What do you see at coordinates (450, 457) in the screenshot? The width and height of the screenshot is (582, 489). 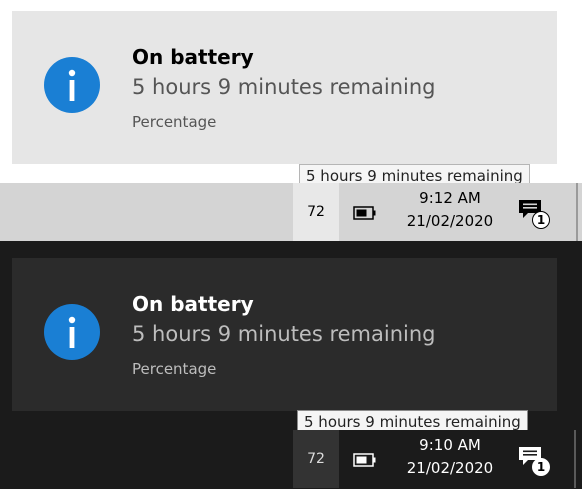 I see `taskbar-clock: 9:10 AM 21/02/2020` at bounding box center [450, 457].